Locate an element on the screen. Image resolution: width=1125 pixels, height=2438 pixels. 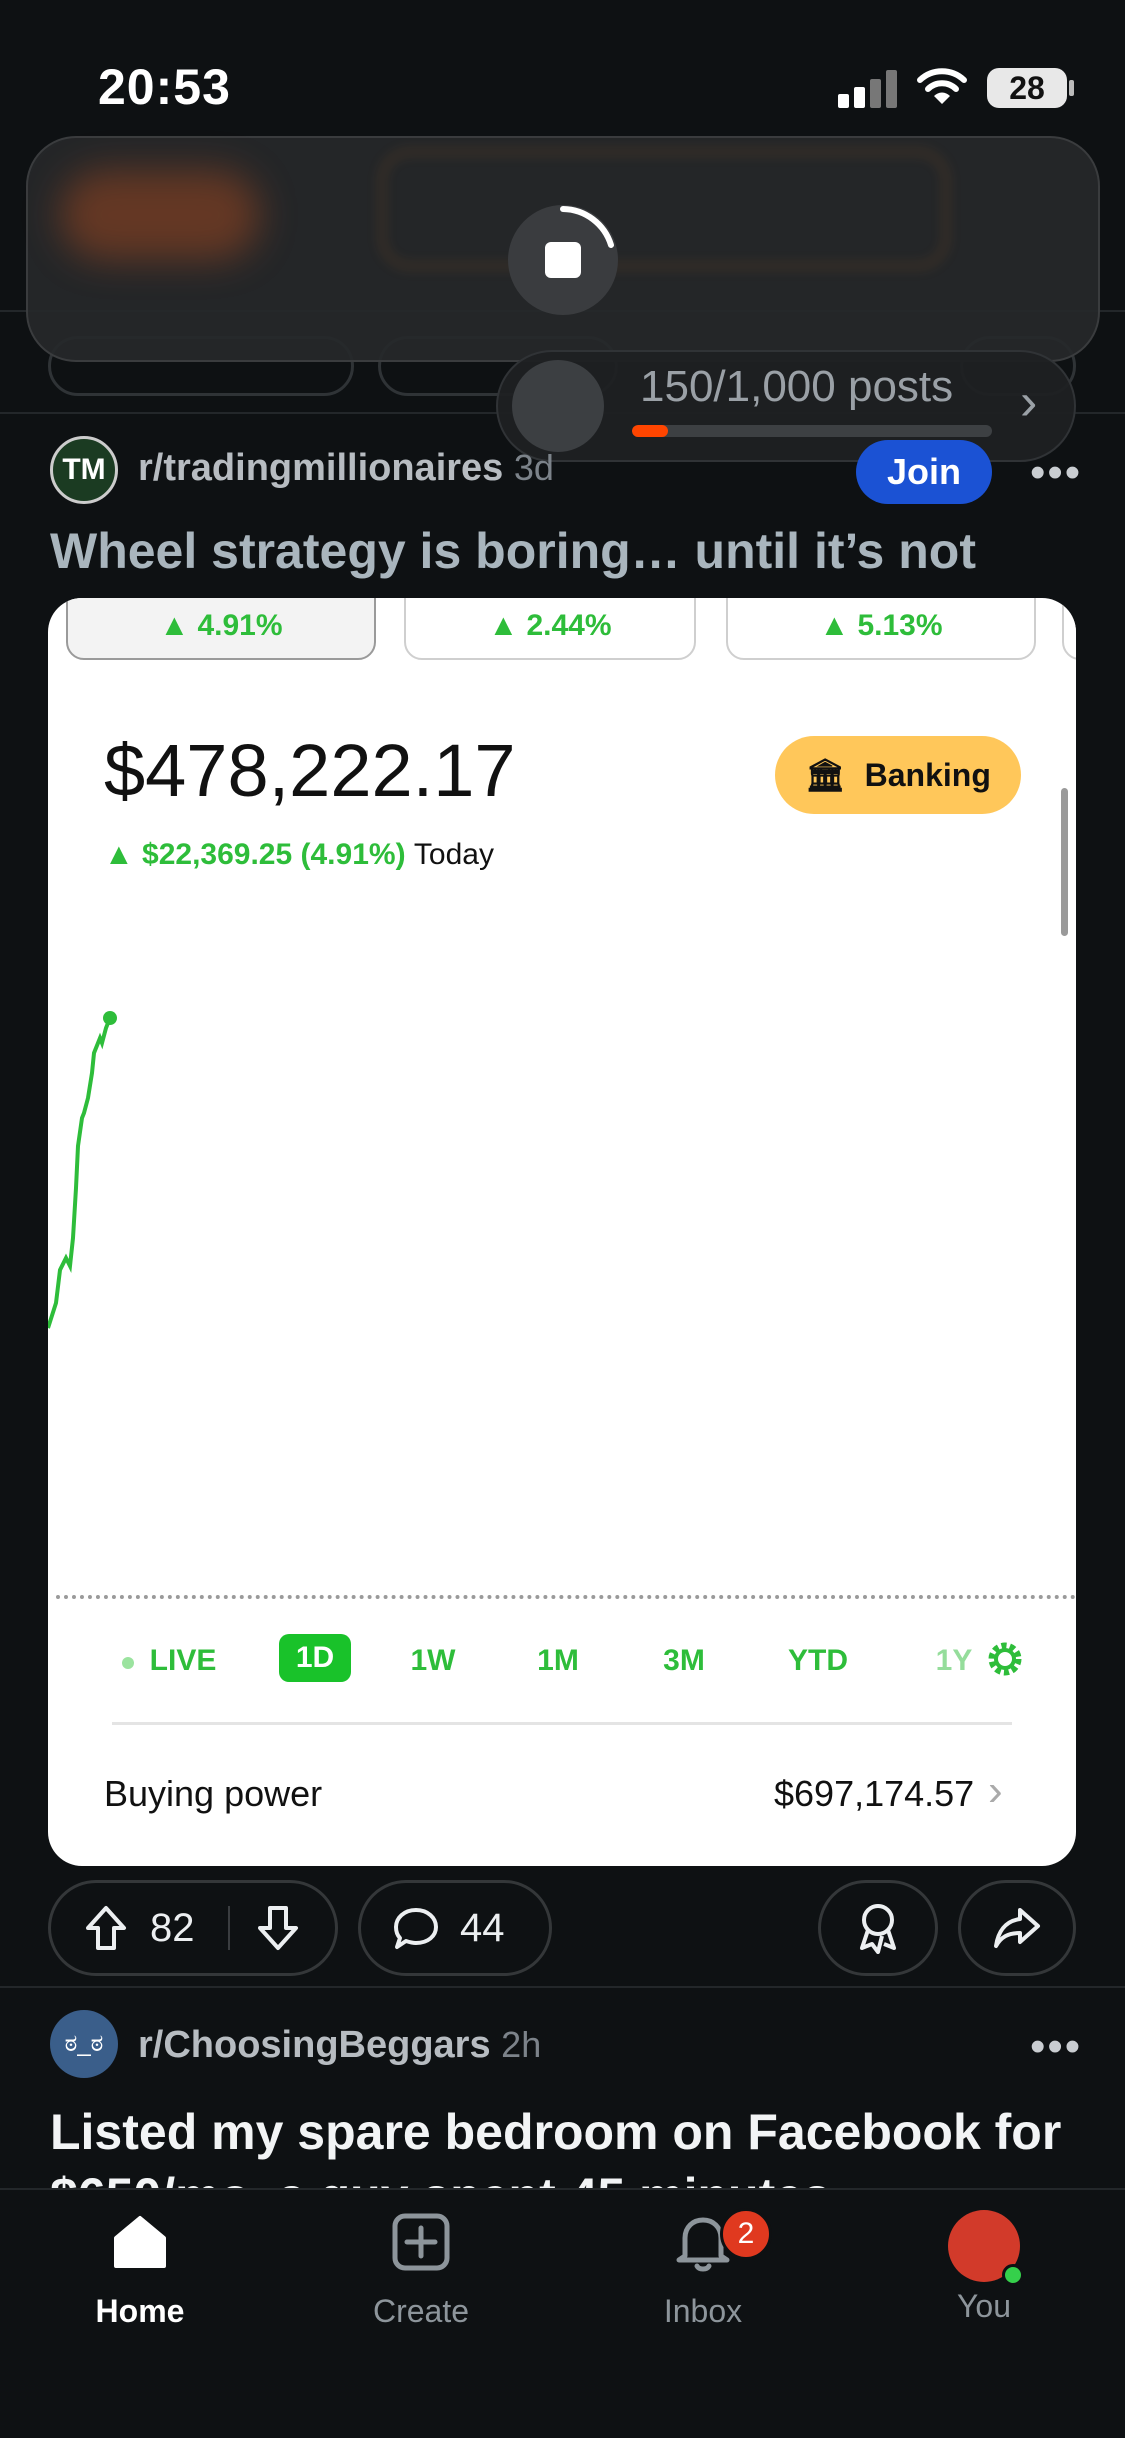
subreddit-link: r/tradingmillionaires is located at coordinates (320, 468).